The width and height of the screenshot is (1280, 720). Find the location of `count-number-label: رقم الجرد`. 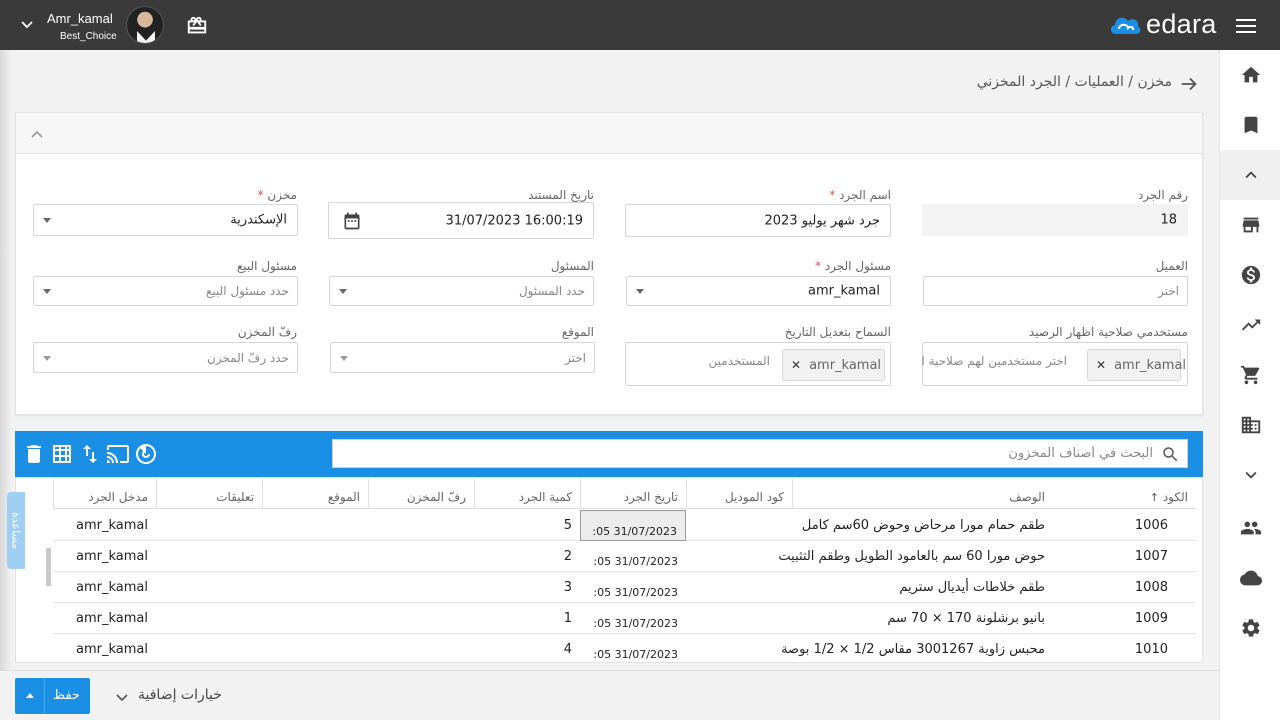

count-number-label: رقم الجرد is located at coordinates (1162, 195).